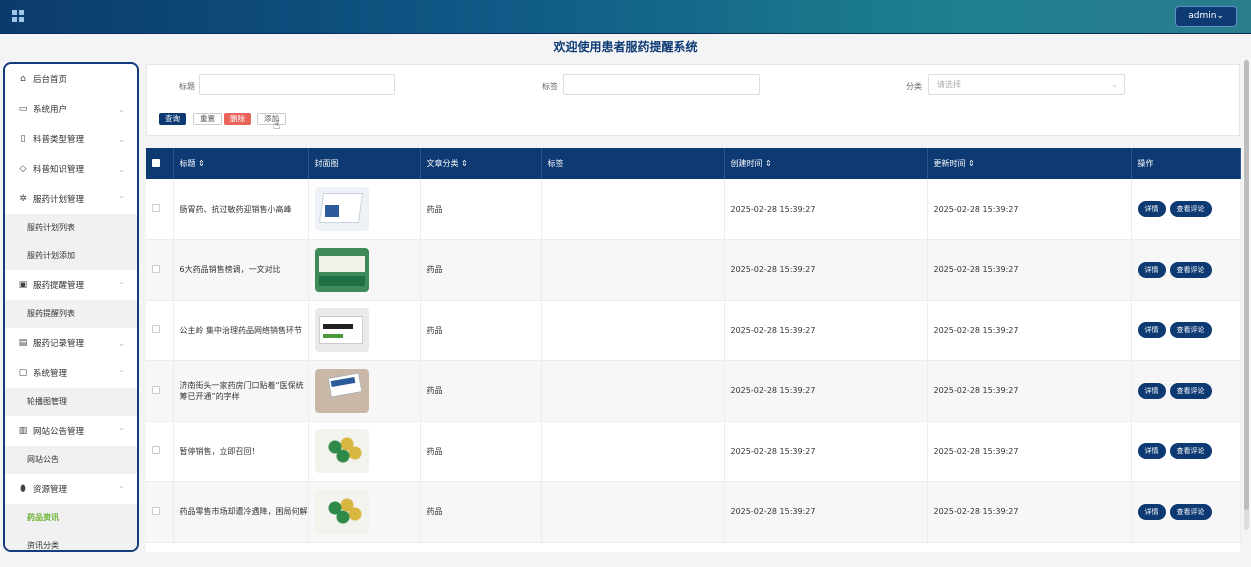 Image resolution: width=1251 pixels, height=567 pixels. I want to click on sidebar-subitem-drug-news: 药品资讯, so click(71, 518).